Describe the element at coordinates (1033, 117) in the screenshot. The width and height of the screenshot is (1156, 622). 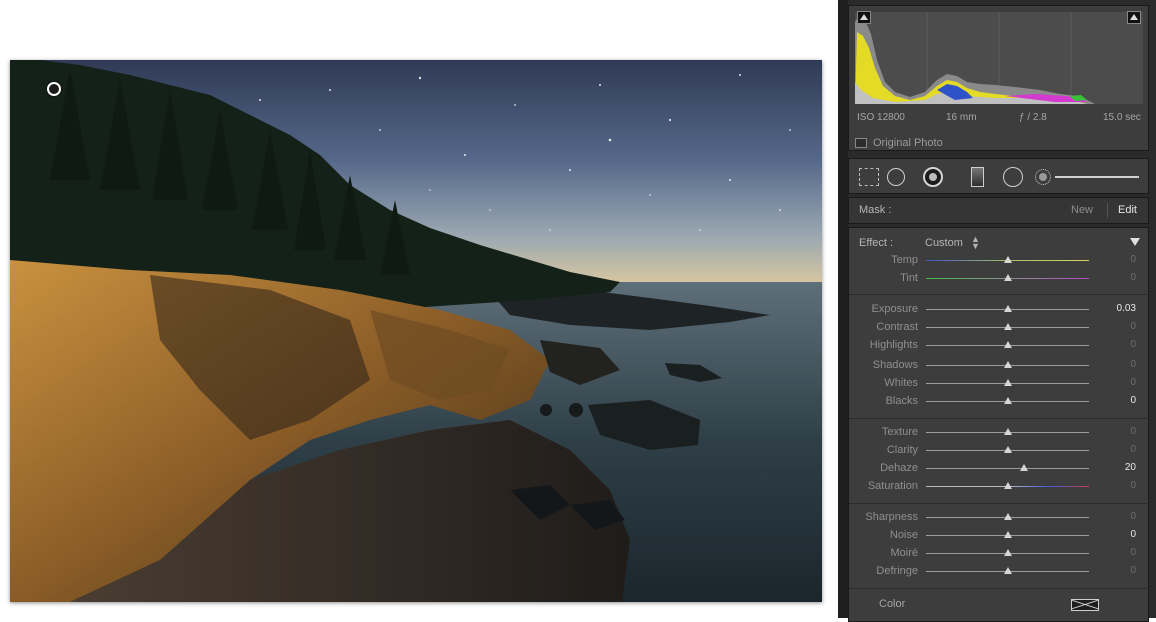
I see `aperture-value: ƒ / 2.8` at that location.